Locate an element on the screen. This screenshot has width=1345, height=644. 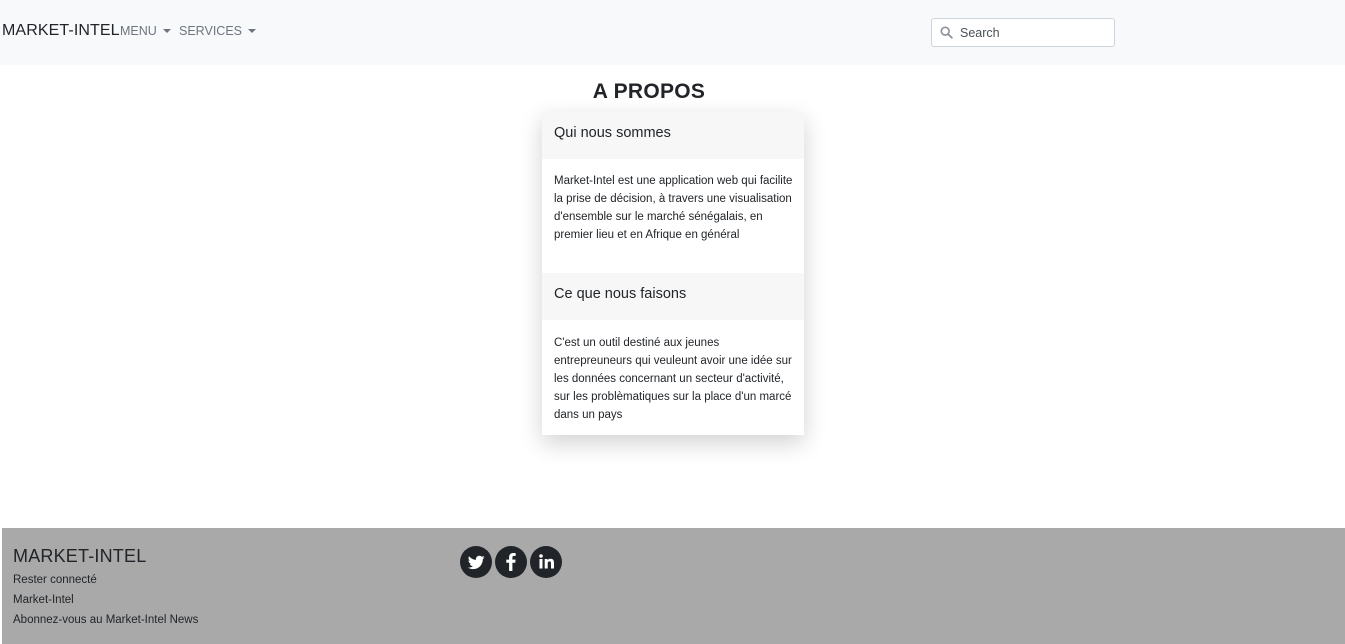
services-dropdown-label: SERVICES is located at coordinates (210, 31).